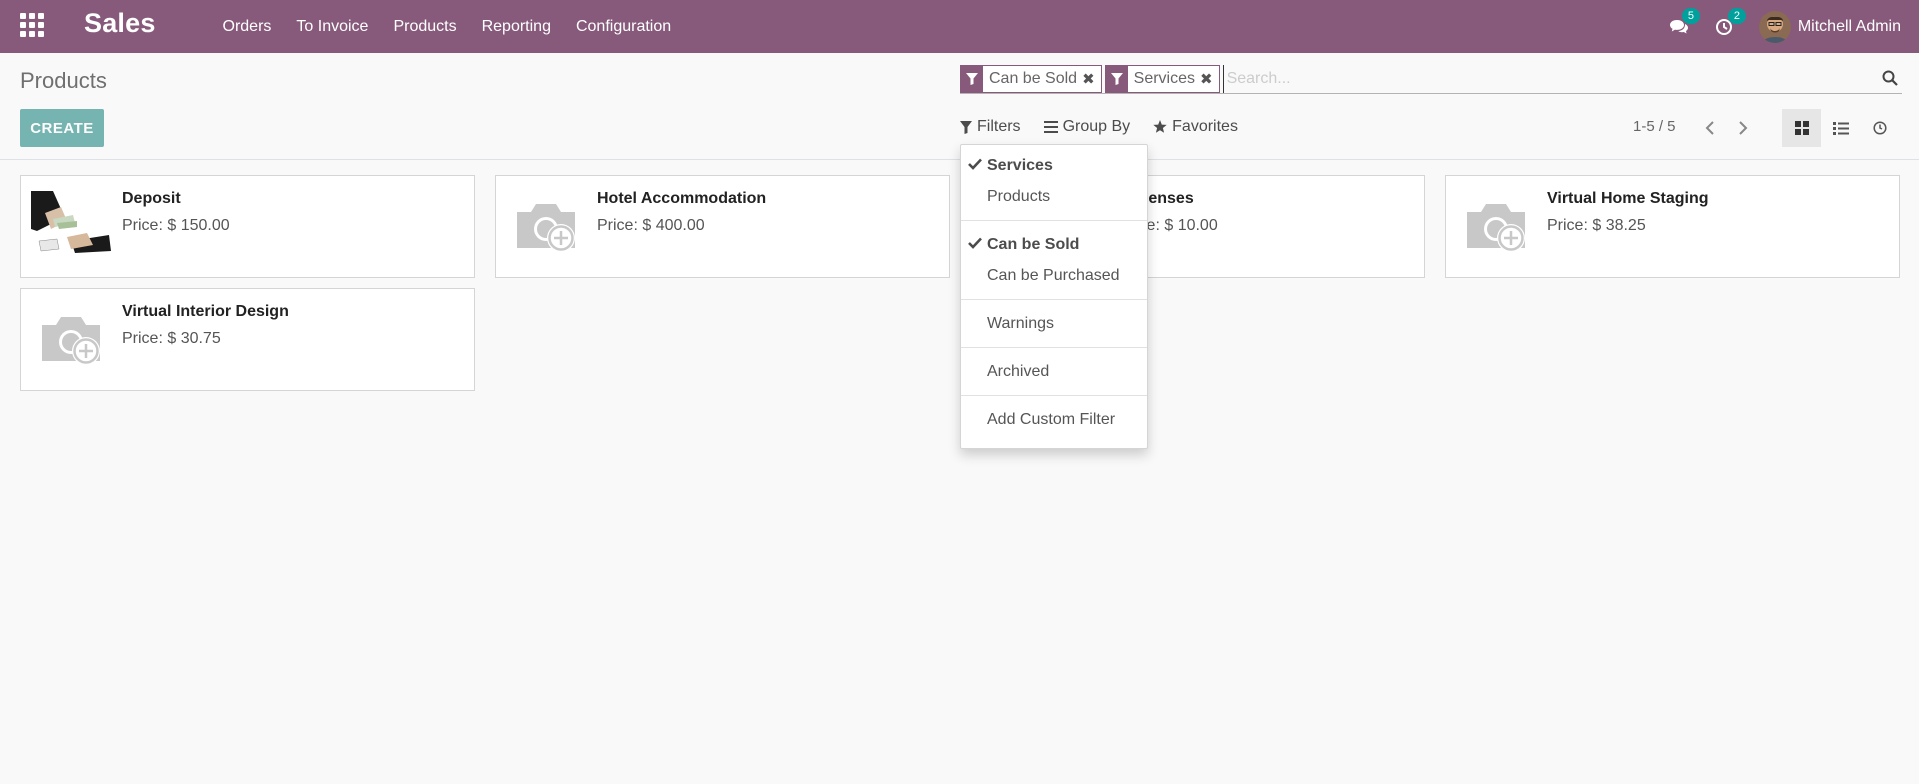  Describe the element at coordinates (332, 27) in the screenshot. I see `menu-item-to-invoice: To Invoice` at that location.